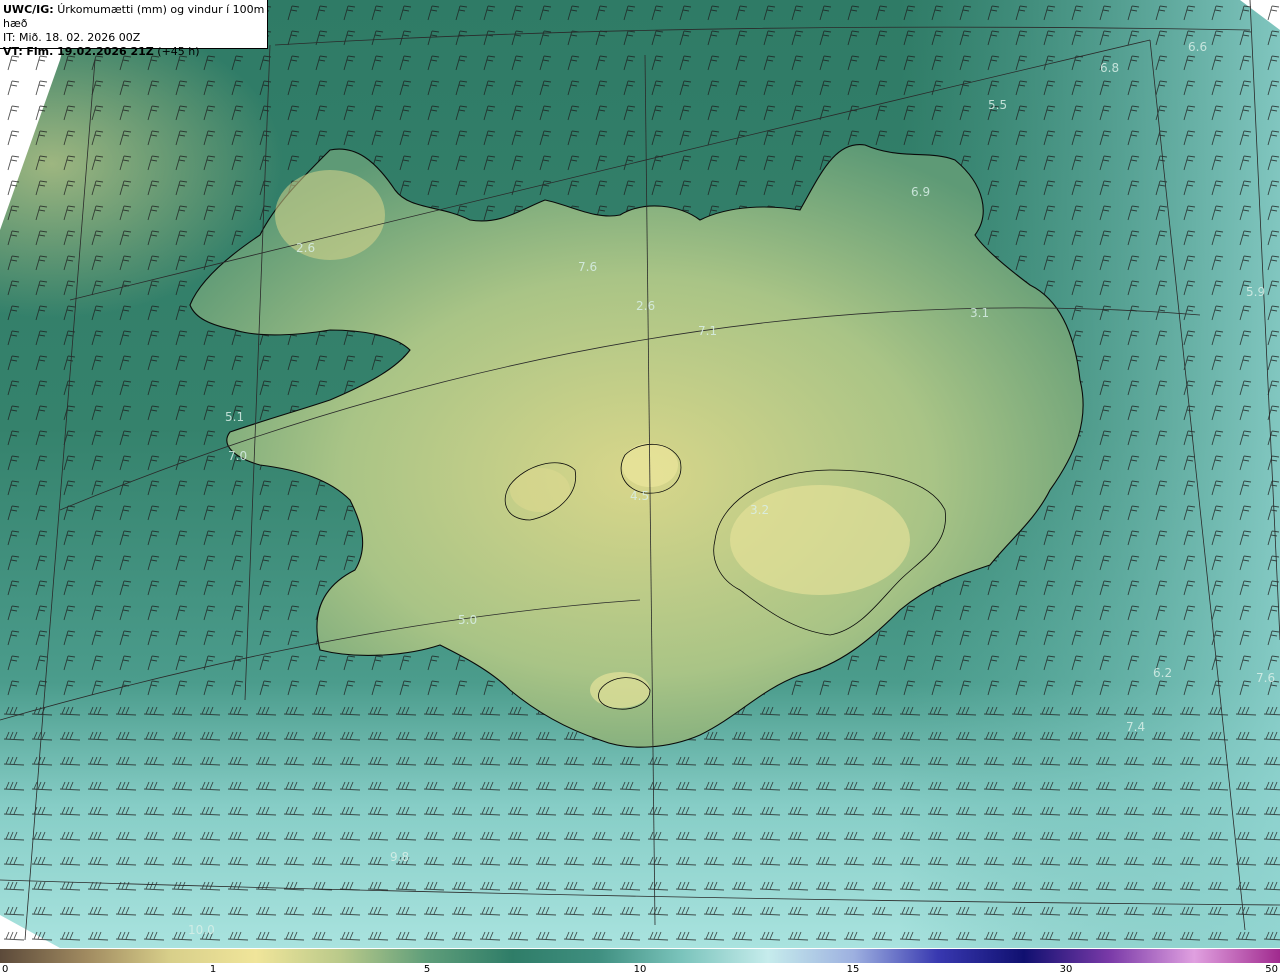 Image resolution: width=1280 pixels, height=978 pixels. Describe the element at coordinates (213, 969) in the screenshot. I see `colorbar-tick: 1` at that location.